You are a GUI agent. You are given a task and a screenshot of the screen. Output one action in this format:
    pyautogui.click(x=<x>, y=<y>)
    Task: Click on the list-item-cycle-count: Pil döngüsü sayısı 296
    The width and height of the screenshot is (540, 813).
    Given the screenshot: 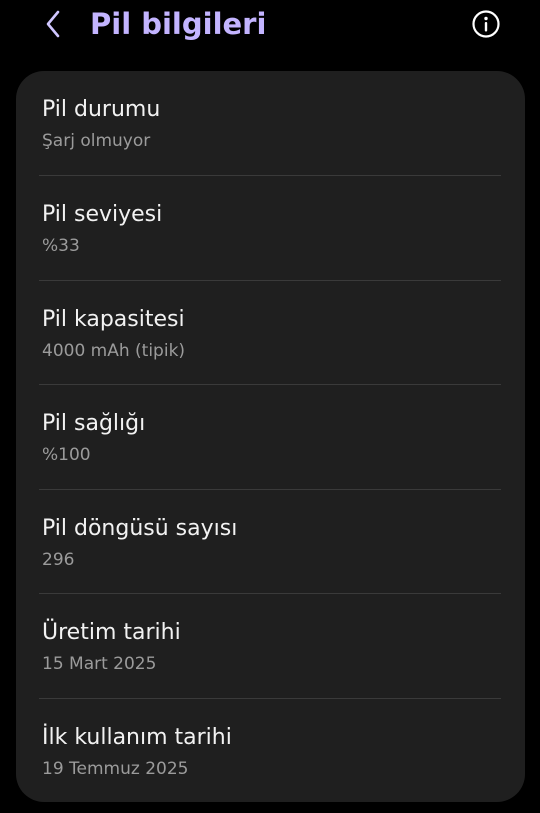 What is the action you would take?
    pyautogui.click(x=270, y=542)
    